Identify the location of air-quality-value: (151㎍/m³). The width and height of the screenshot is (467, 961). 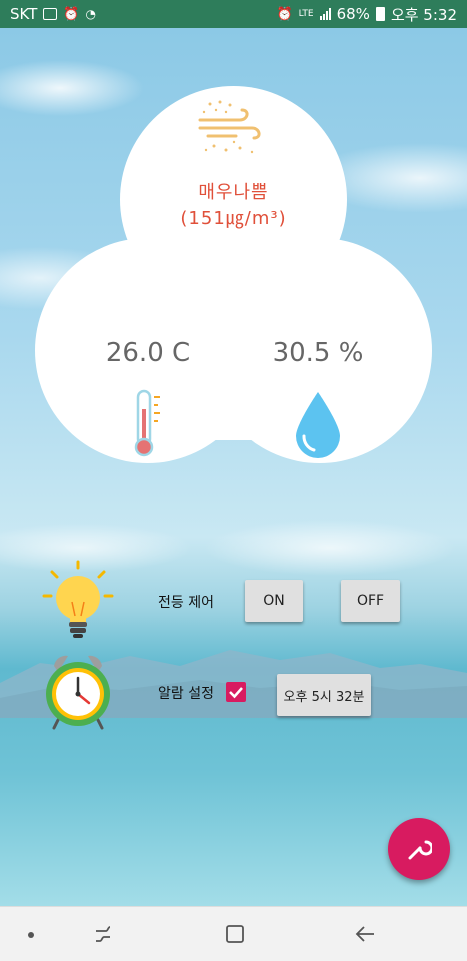
(233, 218).